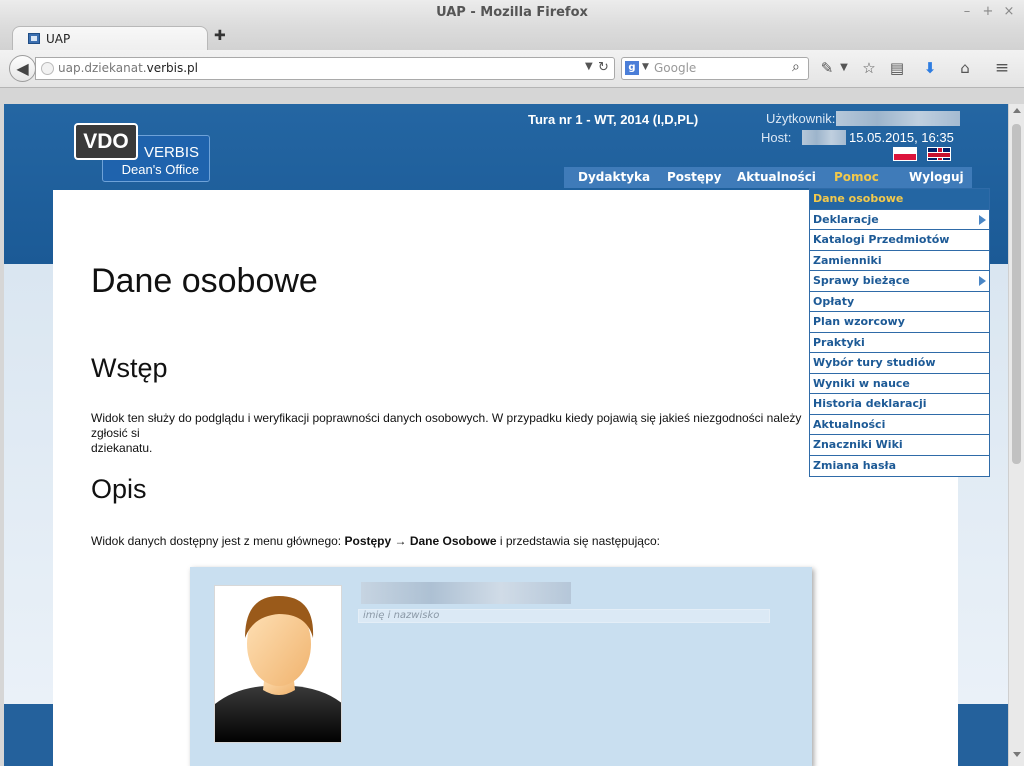 This screenshot has height=766, width=1024. I want to click on host-label: Host:, so click(776, 137).